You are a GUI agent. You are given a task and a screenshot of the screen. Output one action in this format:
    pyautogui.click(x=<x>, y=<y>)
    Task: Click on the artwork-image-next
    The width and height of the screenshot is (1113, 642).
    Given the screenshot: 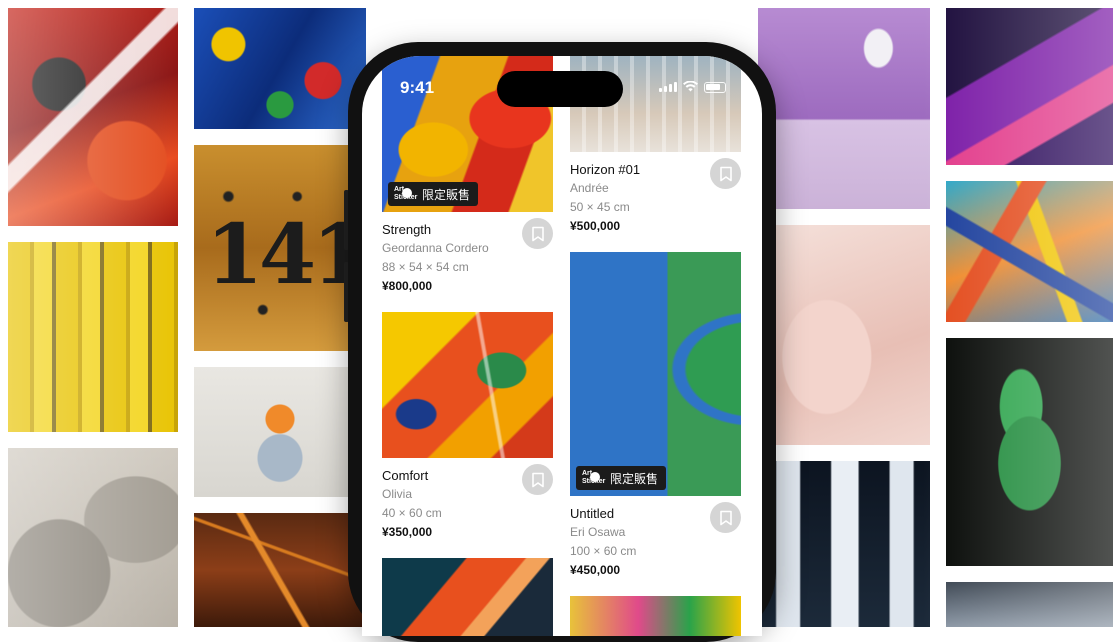 What is the action you would take?
    pyautogui.click(x=467, y=597)
    